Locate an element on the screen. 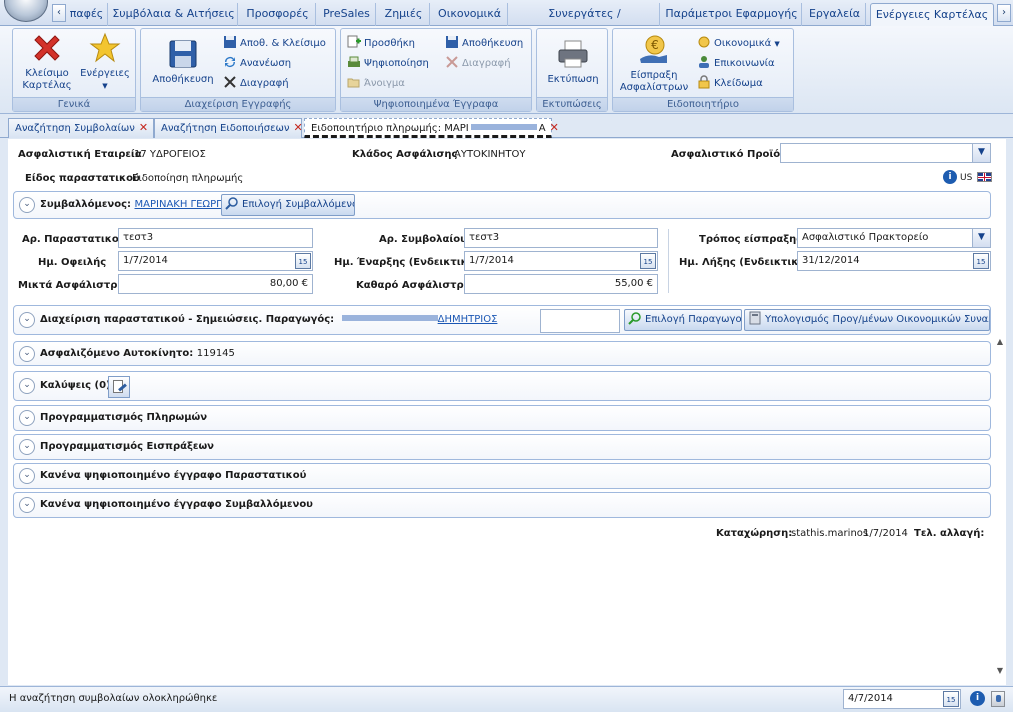  open-document-label: Άνοιγμα is located at coordinates (384, 83).